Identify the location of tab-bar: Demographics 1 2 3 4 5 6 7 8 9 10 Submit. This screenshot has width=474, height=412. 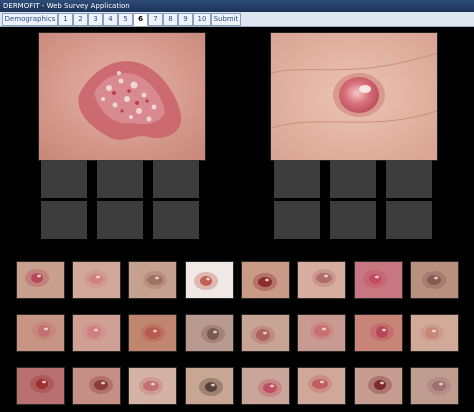
(237, 19).